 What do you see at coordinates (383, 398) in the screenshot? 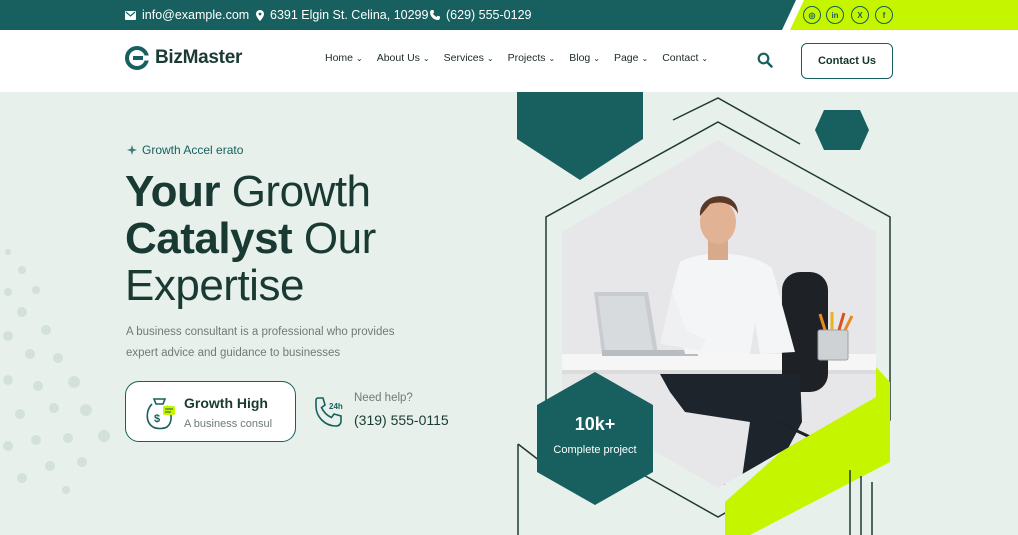
I see `help-label: Need help?` at bounding box center [383, 398].